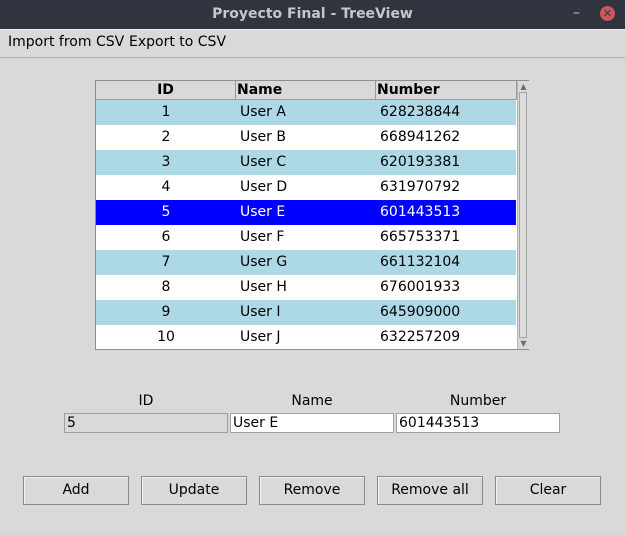  Describe the element at coordinates (420, 187) in the screenshot. I see `cell-number: 631970792` at that location.